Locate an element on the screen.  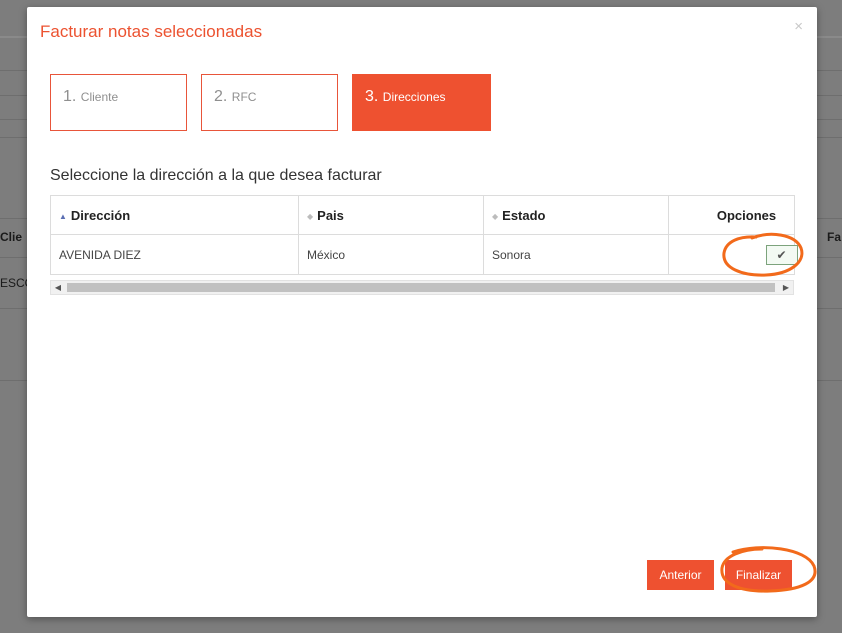
step-label: Direcciones is located at coordinates (414, 97).